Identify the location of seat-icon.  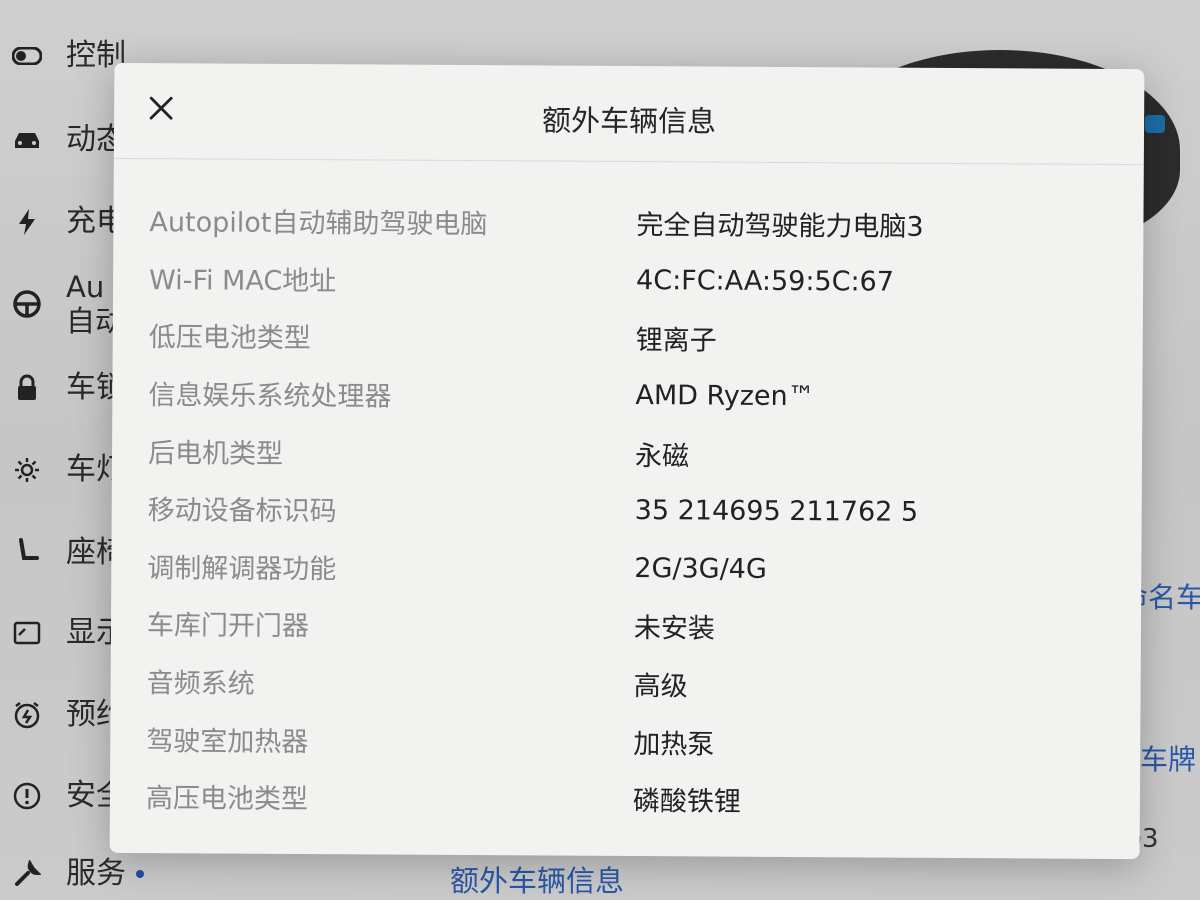
(27, 553).